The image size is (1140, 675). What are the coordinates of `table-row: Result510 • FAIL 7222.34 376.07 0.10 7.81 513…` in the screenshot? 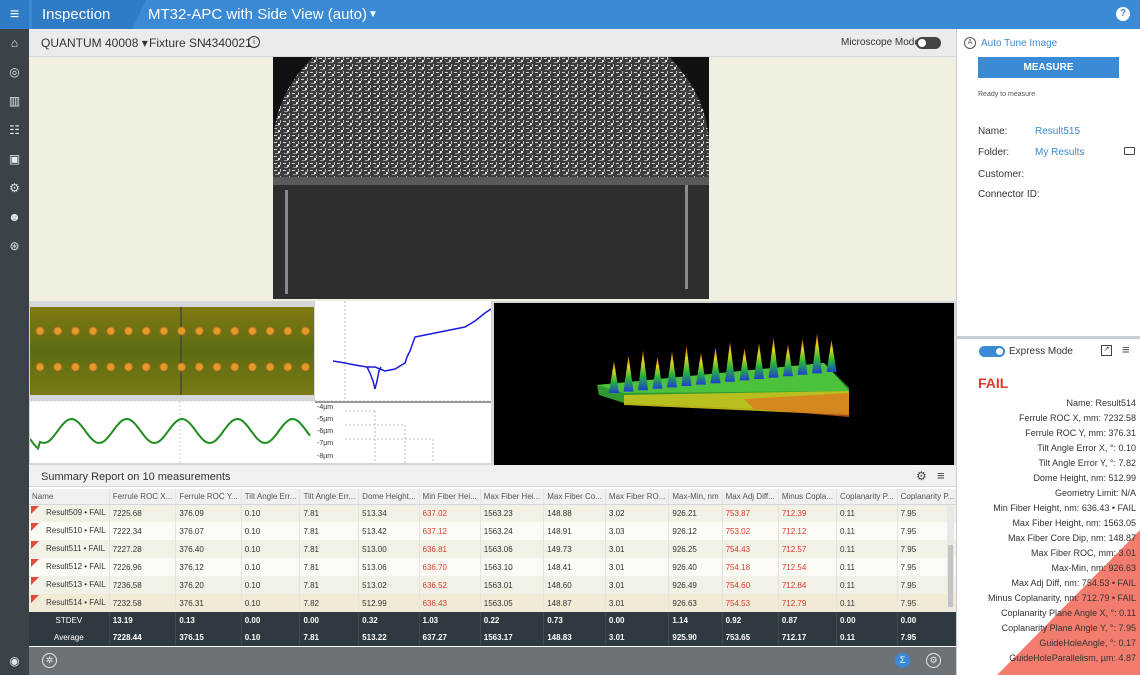 It's located at (555, 531).